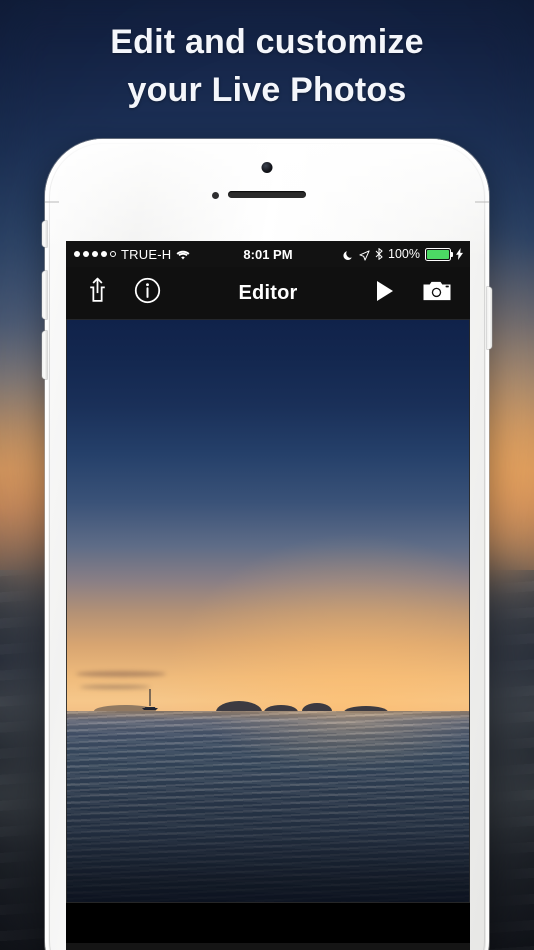 The width and height of the screenshot is (534, 950). I want to click on photo-sailboat, so click(150, 699).